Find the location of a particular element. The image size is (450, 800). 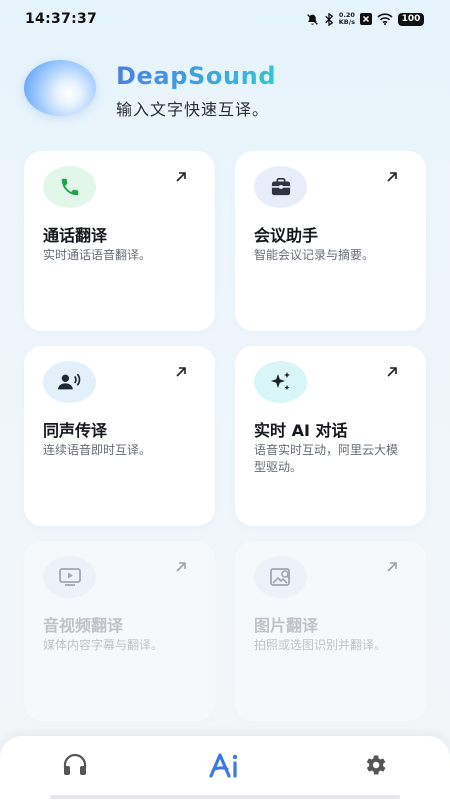

status-icons: 0.20 KB/s 100 is located at coordinates (365, 19).